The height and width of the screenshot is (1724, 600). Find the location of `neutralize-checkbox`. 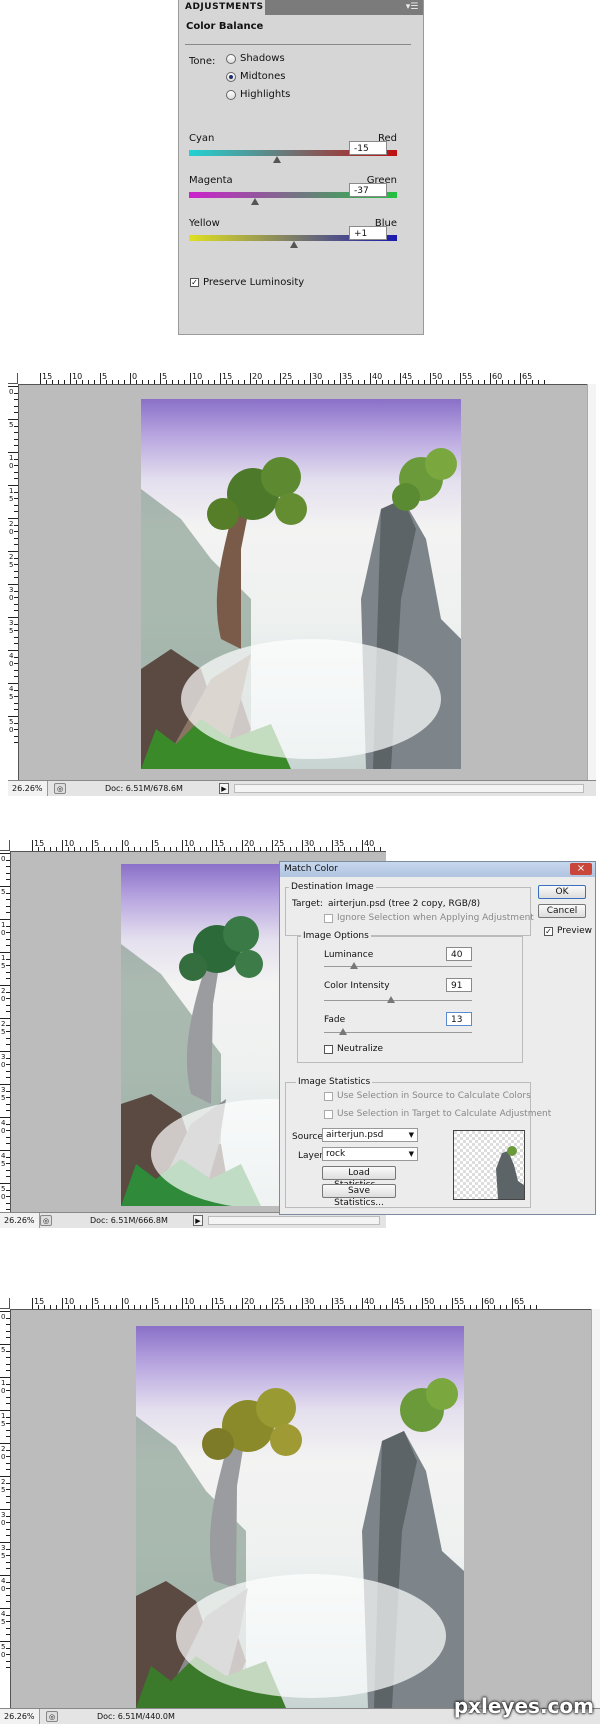

neutralize-checkbox is located at coordinates (328, 1049).